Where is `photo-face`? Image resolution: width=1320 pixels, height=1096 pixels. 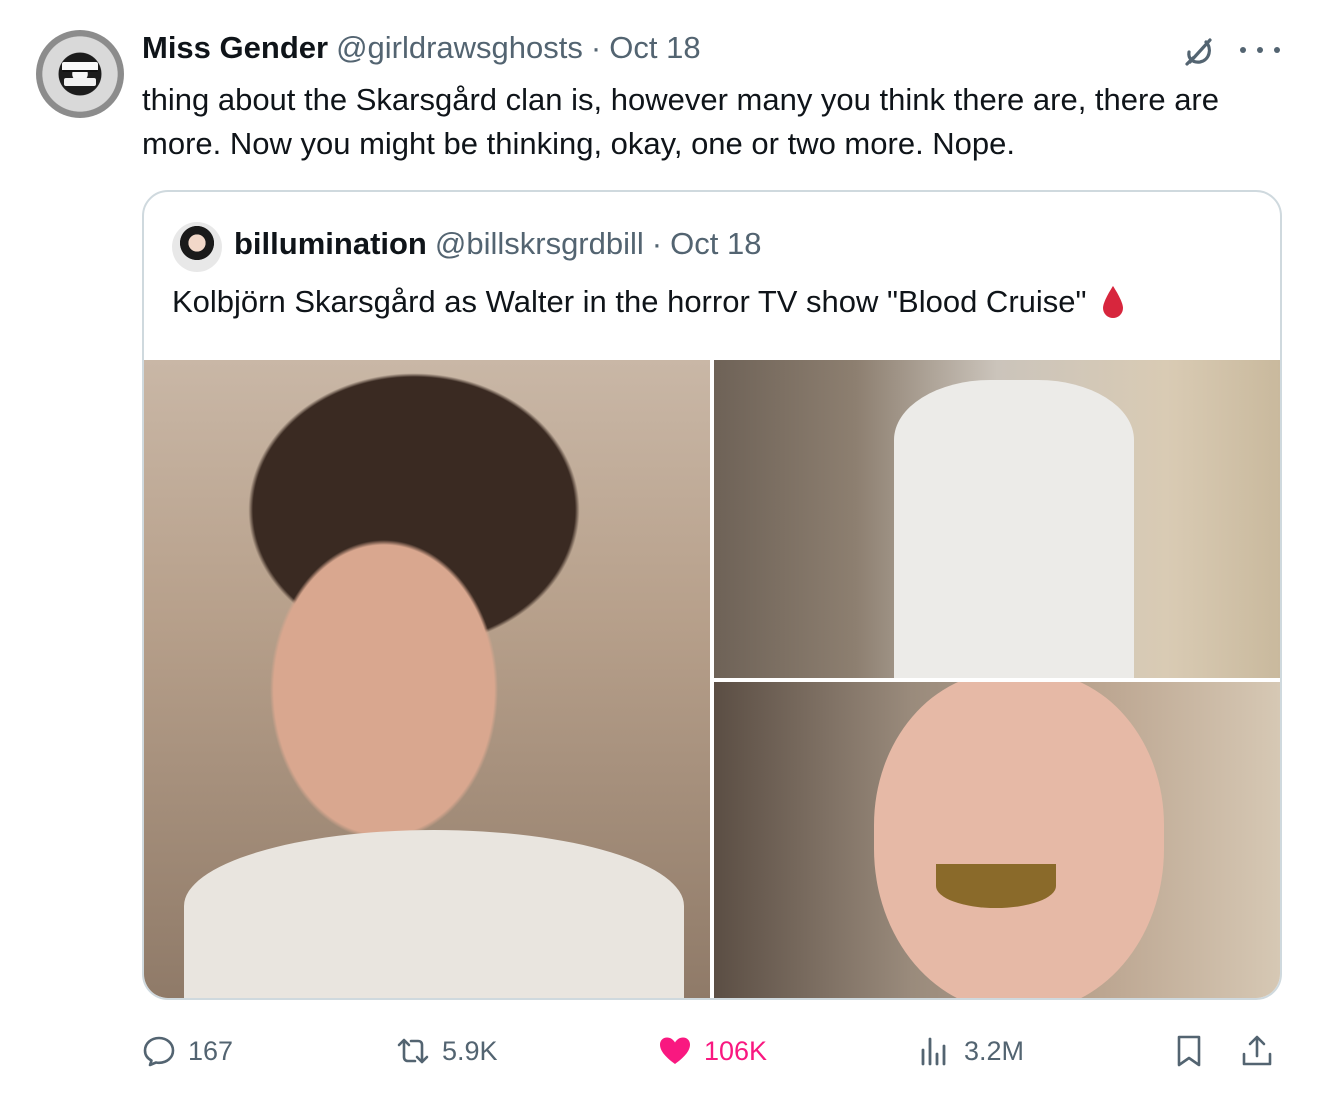
photo-face is located at coordinates (1019, 840).